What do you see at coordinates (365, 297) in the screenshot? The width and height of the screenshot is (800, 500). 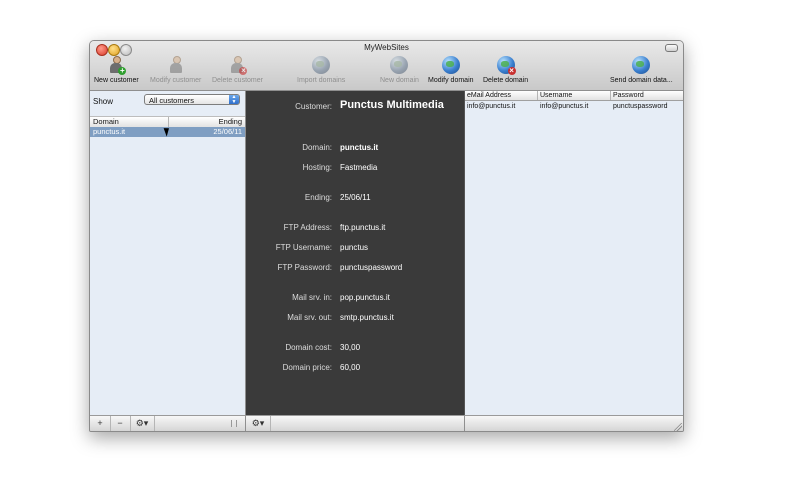 I see `mail-in-value: pop.punctus.it` at bounding box center [365, 297].